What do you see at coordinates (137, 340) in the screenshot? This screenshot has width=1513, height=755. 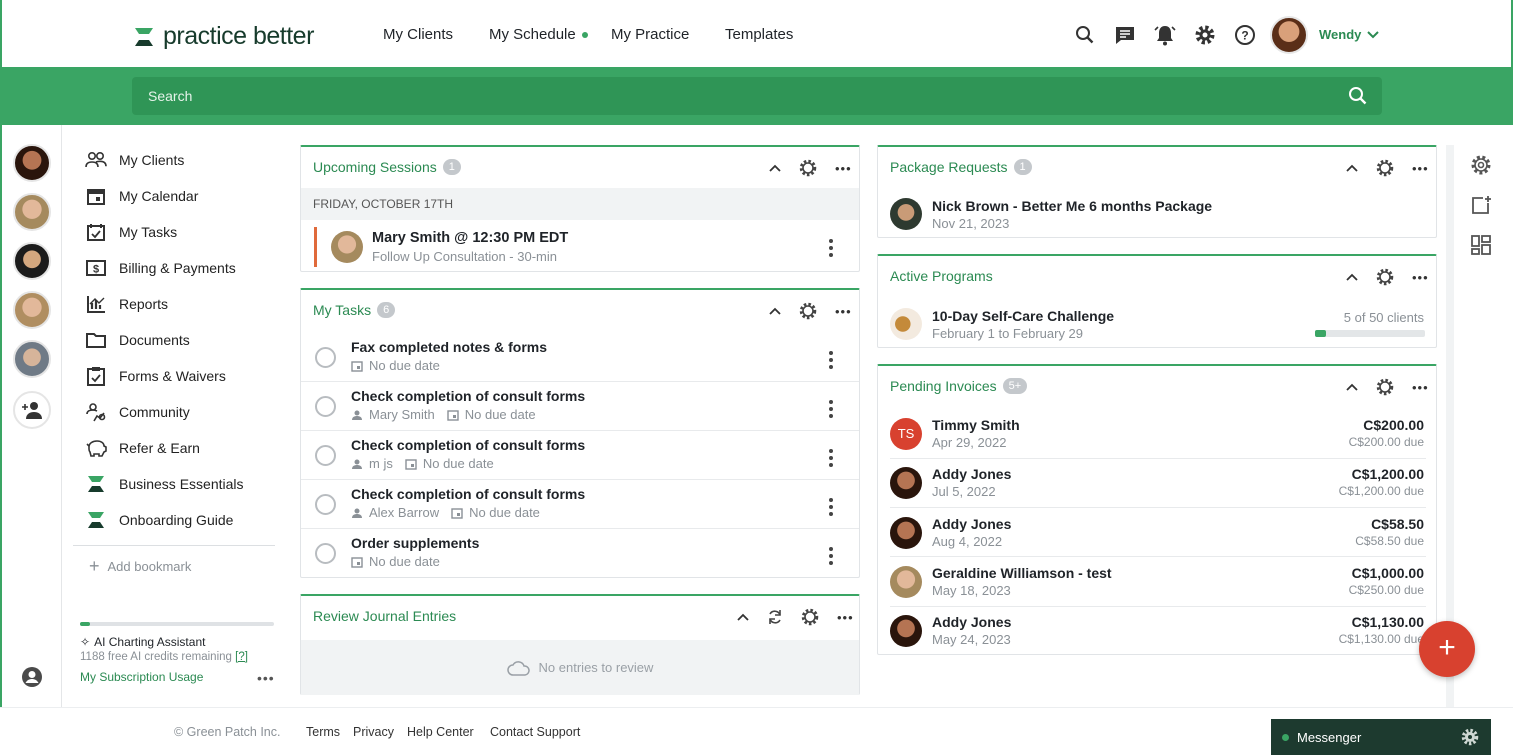 I see `sidebar-item-documents: Documents` at bounding box center [137, 340].